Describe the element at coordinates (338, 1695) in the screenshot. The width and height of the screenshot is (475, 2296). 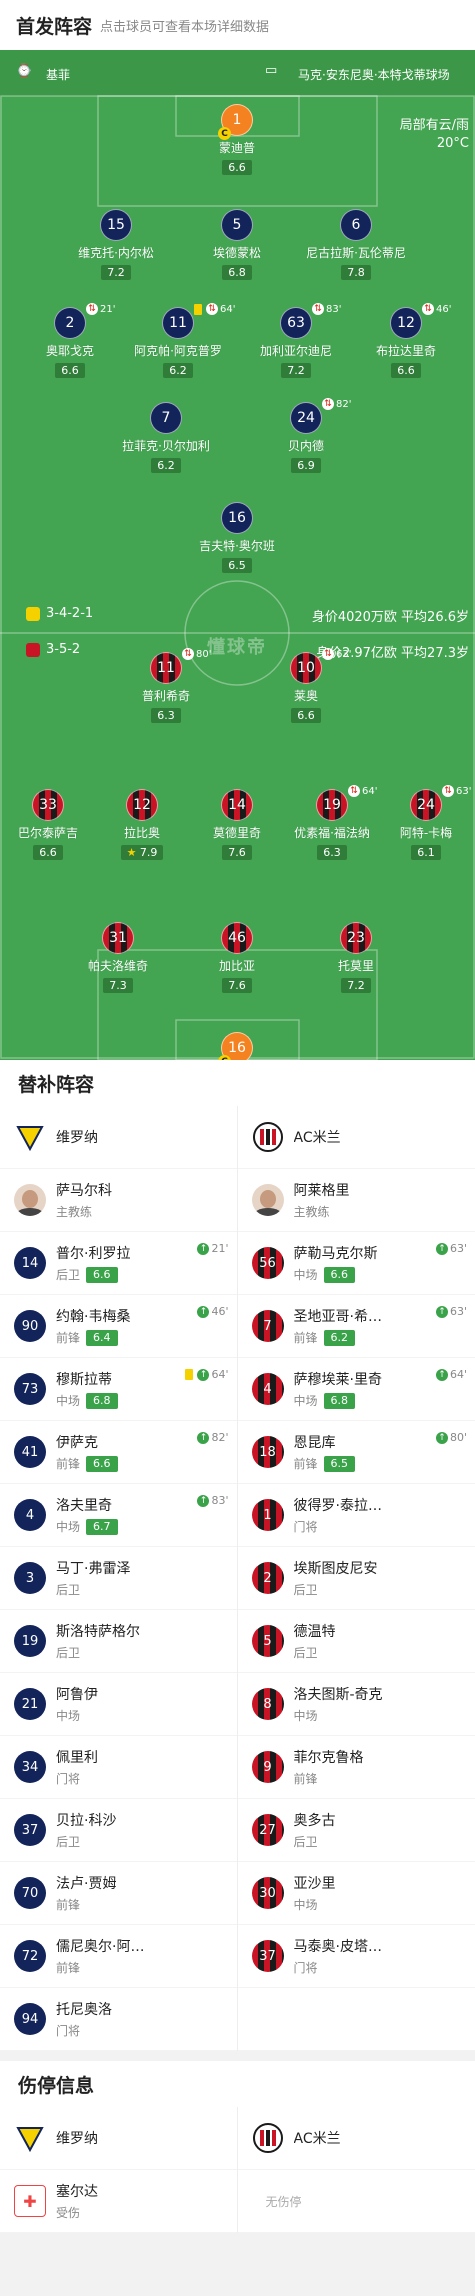
I see `sub-name: 洛夫图斯-奇克` at that location.